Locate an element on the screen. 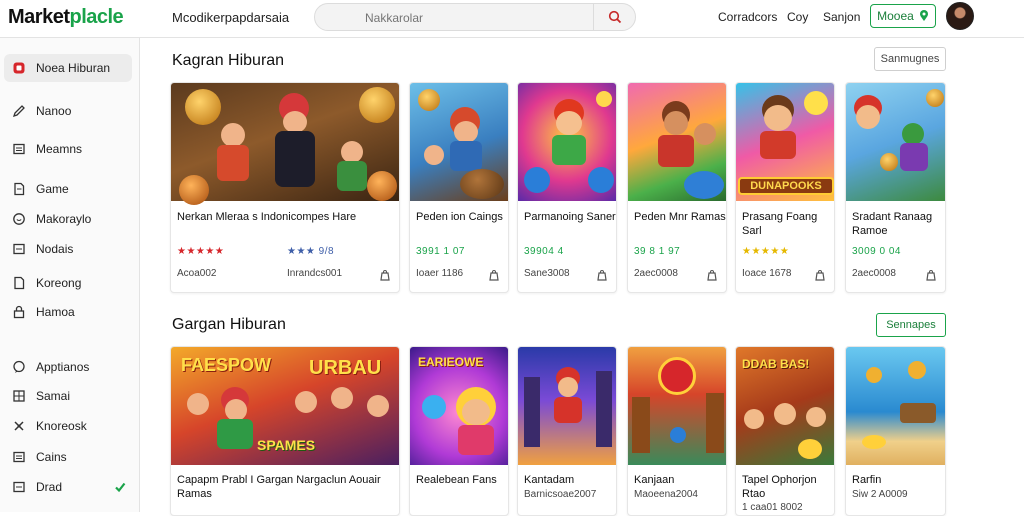 This screenshot has height=516, width=1024. game-banner: FAESPOW is located at coordinates (226, 365).